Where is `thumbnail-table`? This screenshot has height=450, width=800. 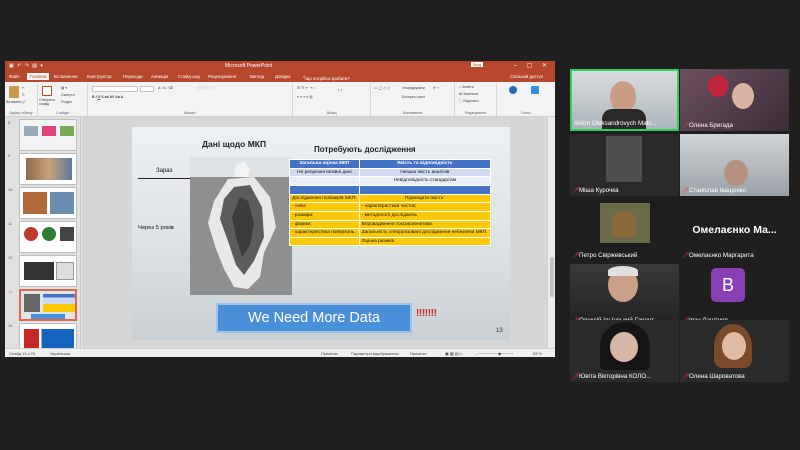 thumbnail-table is located at coordinates (59, 303).